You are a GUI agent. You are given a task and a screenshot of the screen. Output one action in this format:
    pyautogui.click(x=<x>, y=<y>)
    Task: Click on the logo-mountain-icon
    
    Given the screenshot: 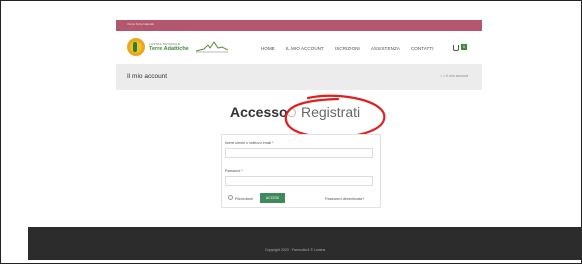 What is the action you would take?
    pyautogui.click(x=212, y=47)
    